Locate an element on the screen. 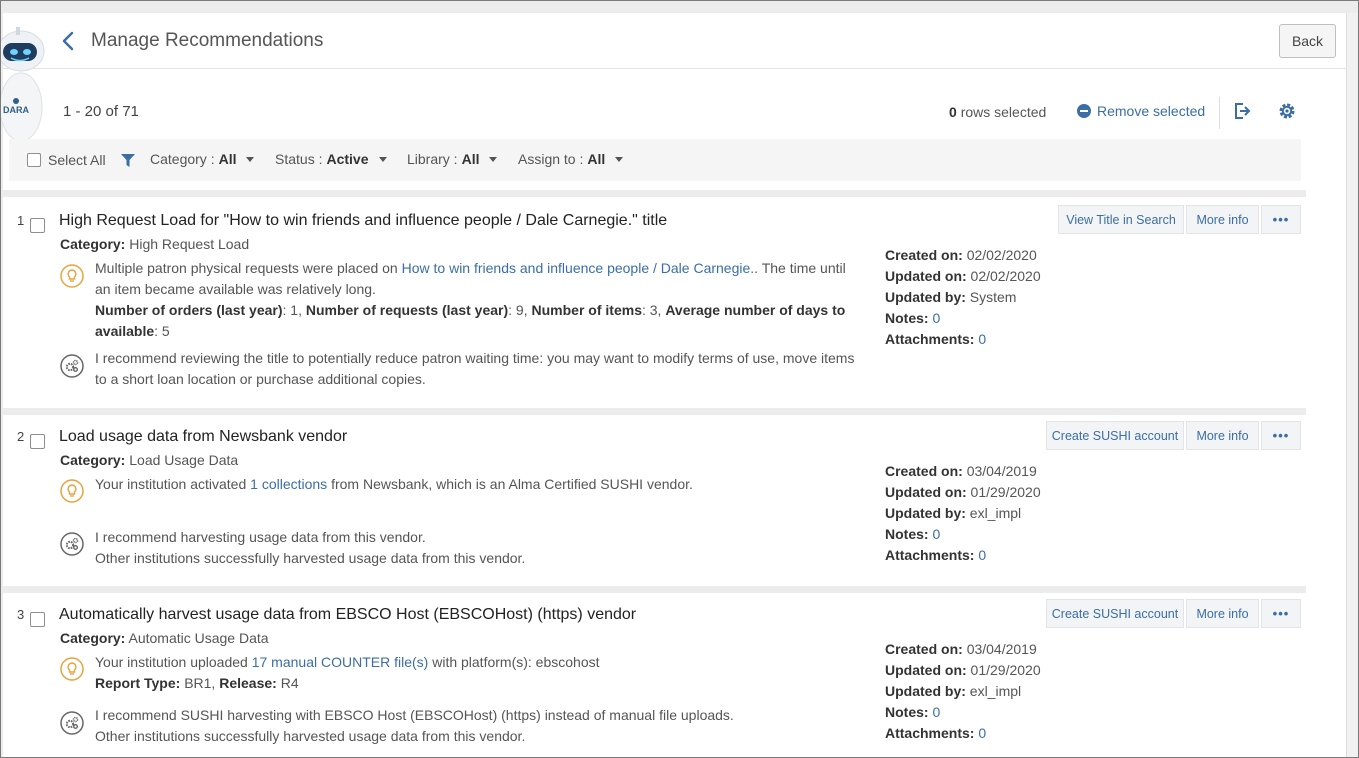 This screenshot has width=1359, height=758. view-title-in-search-button: View Title in Search is located at coordinates (1121, 219).